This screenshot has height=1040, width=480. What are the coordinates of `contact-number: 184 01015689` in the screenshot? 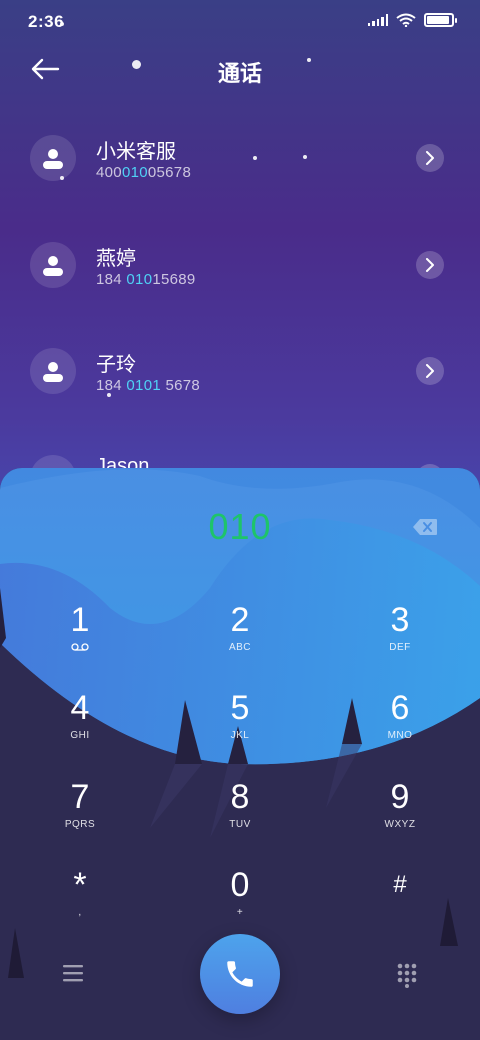 It's located at (146, 279).